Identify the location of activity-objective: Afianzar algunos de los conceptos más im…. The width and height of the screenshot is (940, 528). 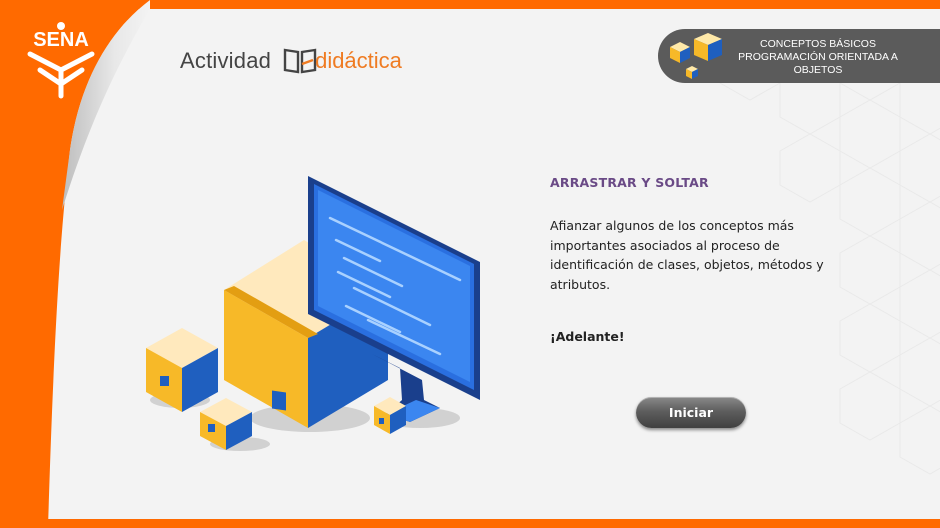
(687, 255).